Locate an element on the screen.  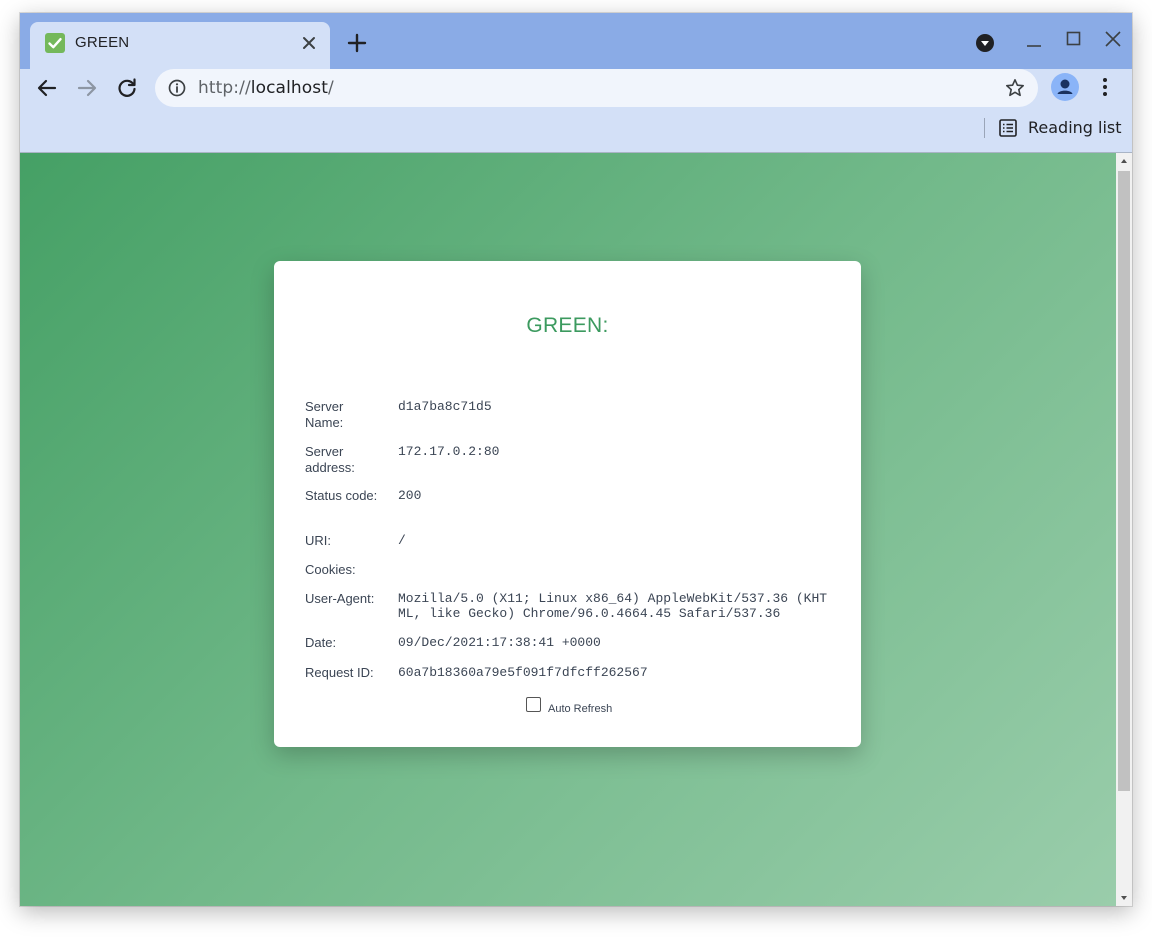
auto-refresh-checkbox is located at coordinates (533, 704).